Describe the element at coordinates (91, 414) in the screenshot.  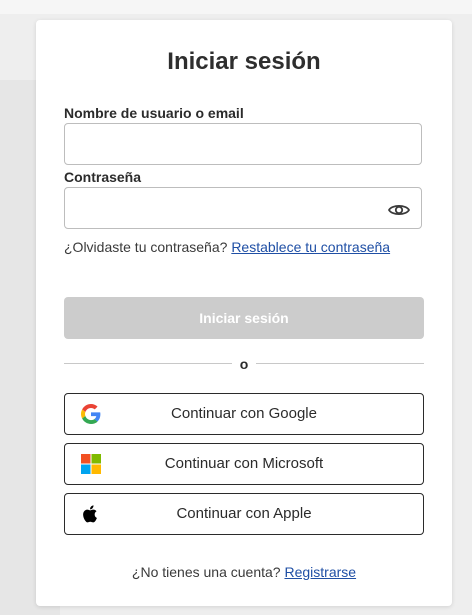
I see `google-icon` at that location.